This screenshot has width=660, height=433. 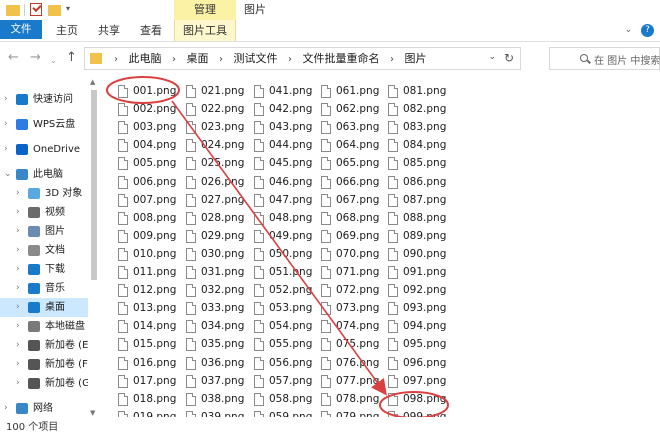 I want to click on file-item: 011.png, so click(x=153, y=272).